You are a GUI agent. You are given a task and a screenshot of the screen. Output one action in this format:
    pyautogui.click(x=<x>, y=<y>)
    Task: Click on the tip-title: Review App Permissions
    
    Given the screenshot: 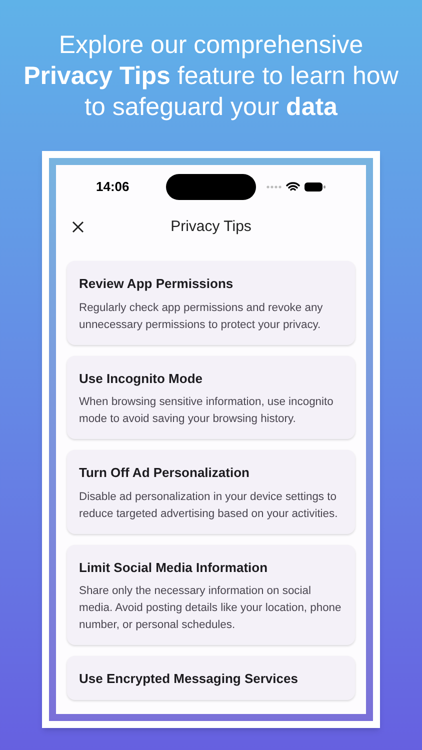 What is the action you would take?
    pyautogui.click(x=156, y=284)
    